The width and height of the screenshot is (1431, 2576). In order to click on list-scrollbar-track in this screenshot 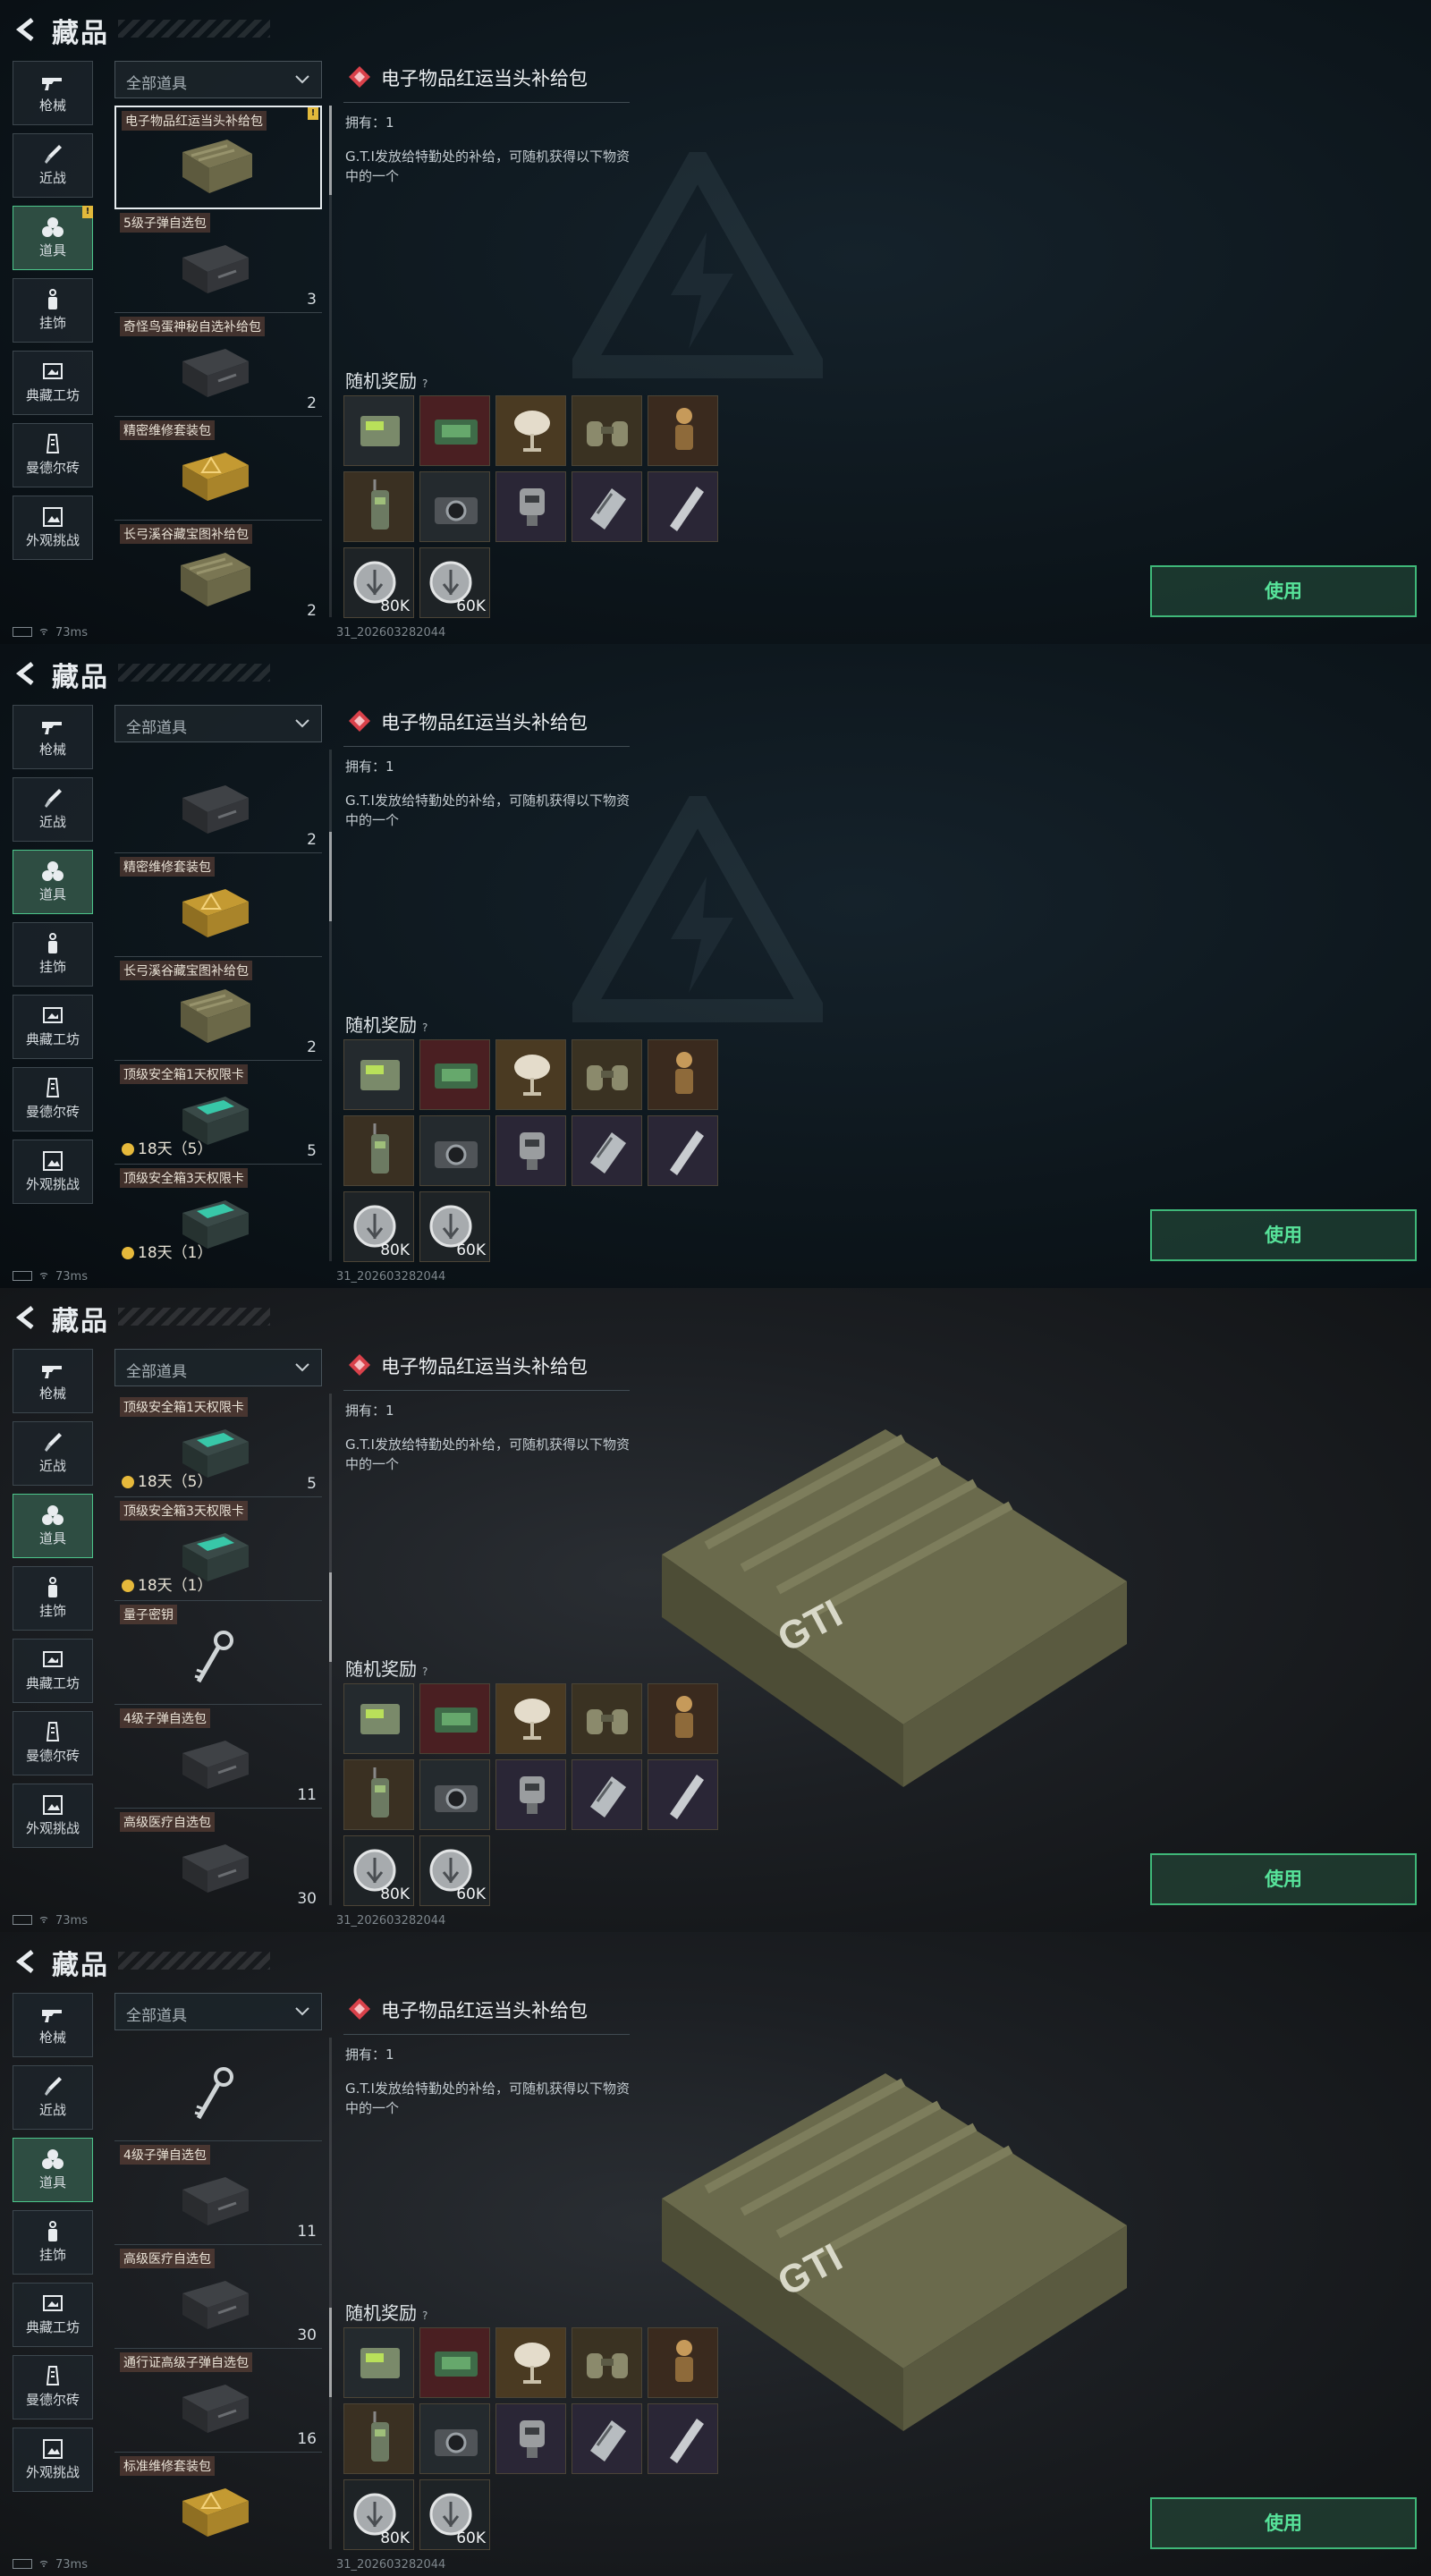, I will do `click(331, 2293)`.